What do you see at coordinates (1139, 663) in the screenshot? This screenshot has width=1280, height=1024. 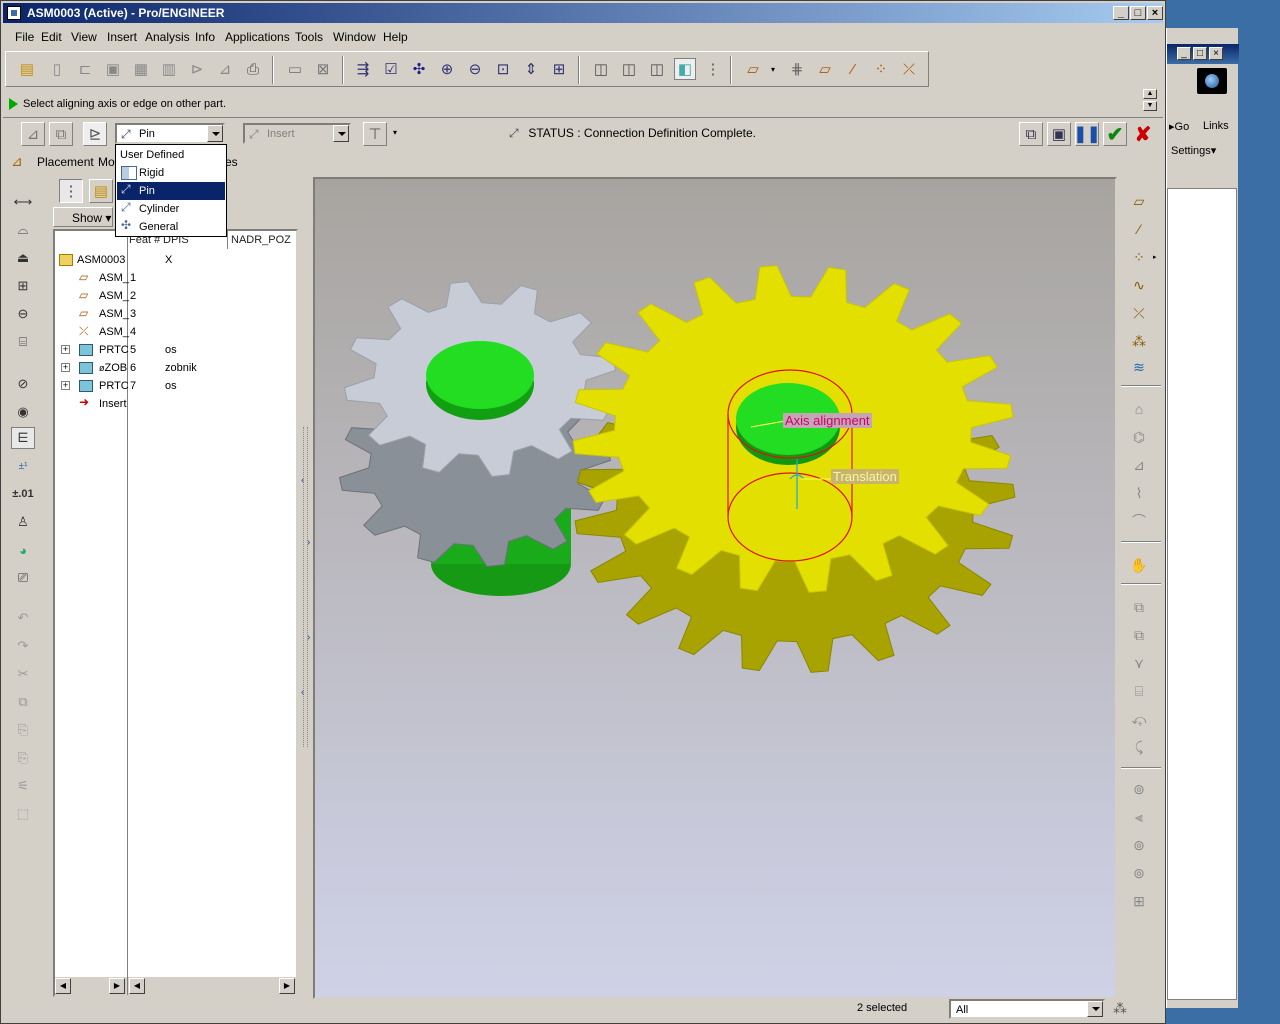 I see `sweep-icon: ⋎` at bounding box center [1139, 663].